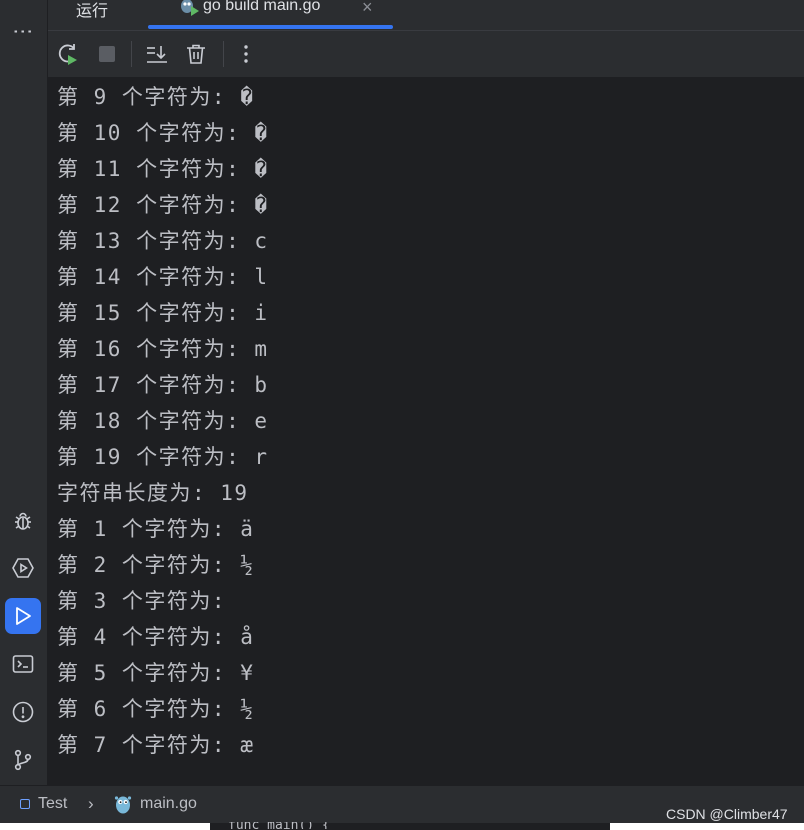 The image size is (804, 830). Describe the element at coordinates (262, 7) in the screenshot. I see `tab-go-build-label: go build main.go` at that location.